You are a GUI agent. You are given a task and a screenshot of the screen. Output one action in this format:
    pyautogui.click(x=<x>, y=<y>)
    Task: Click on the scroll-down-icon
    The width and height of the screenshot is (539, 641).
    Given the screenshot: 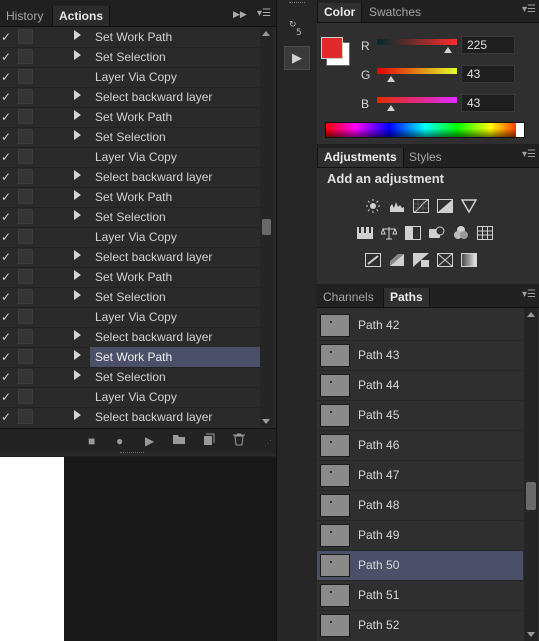 What is the action you would take?
    pyautogui.click(x=266, y=421)
    